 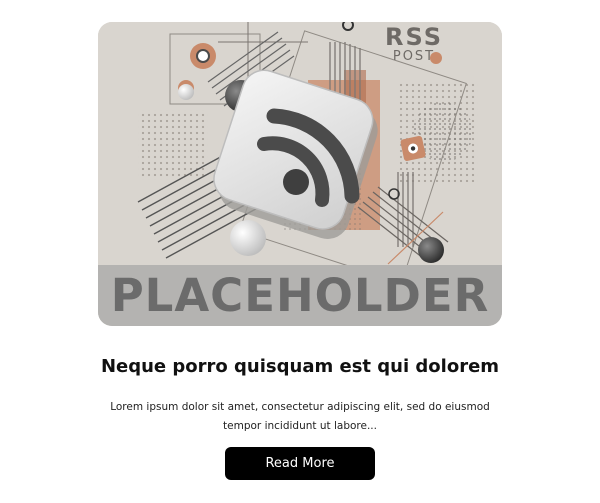 I want to click on placeholder-banner: PLACEHOLDER, so click(x=300, y=295).